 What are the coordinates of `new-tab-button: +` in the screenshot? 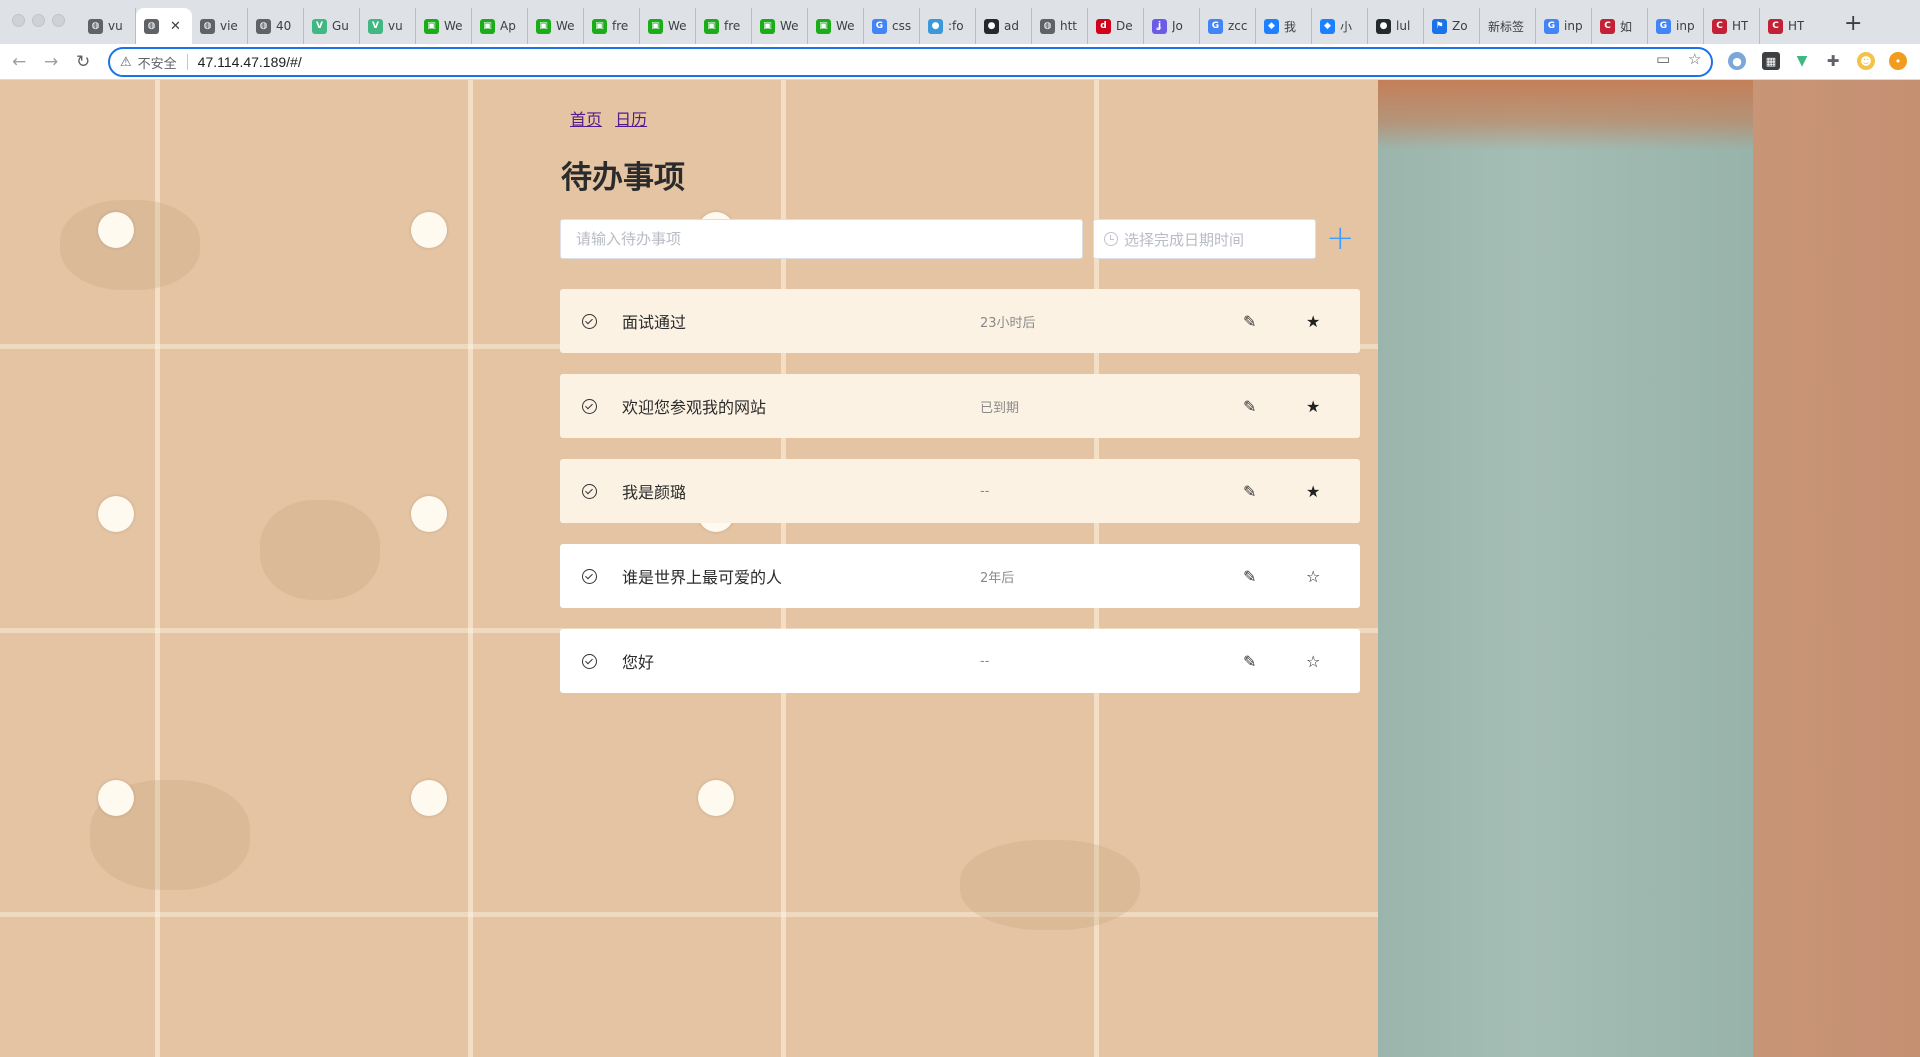 It's located at (1853, 24).